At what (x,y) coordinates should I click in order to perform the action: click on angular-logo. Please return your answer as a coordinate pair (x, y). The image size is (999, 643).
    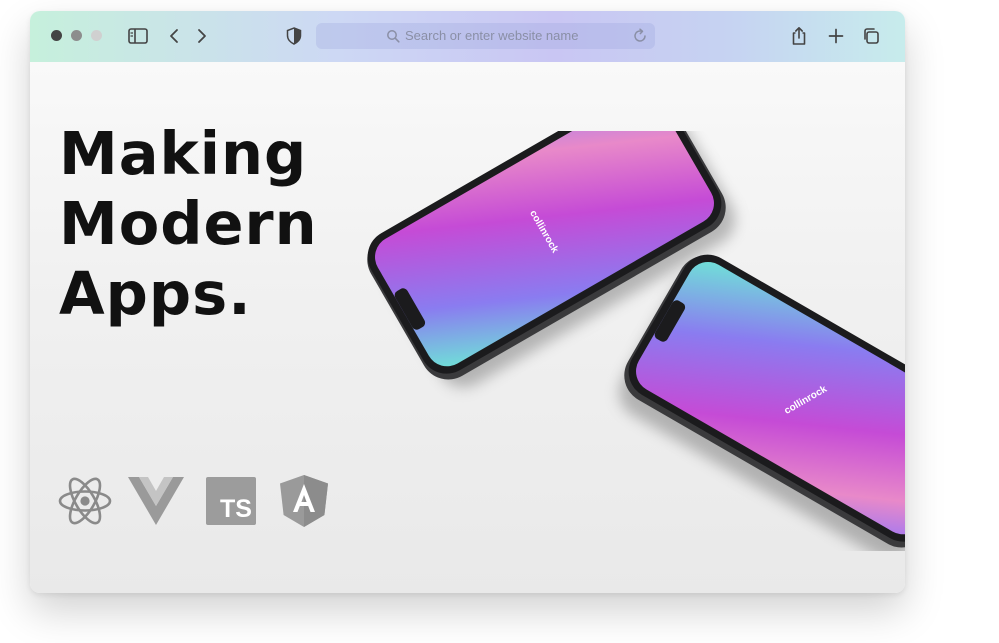
    Looking at the image, I should click on (304, 501).